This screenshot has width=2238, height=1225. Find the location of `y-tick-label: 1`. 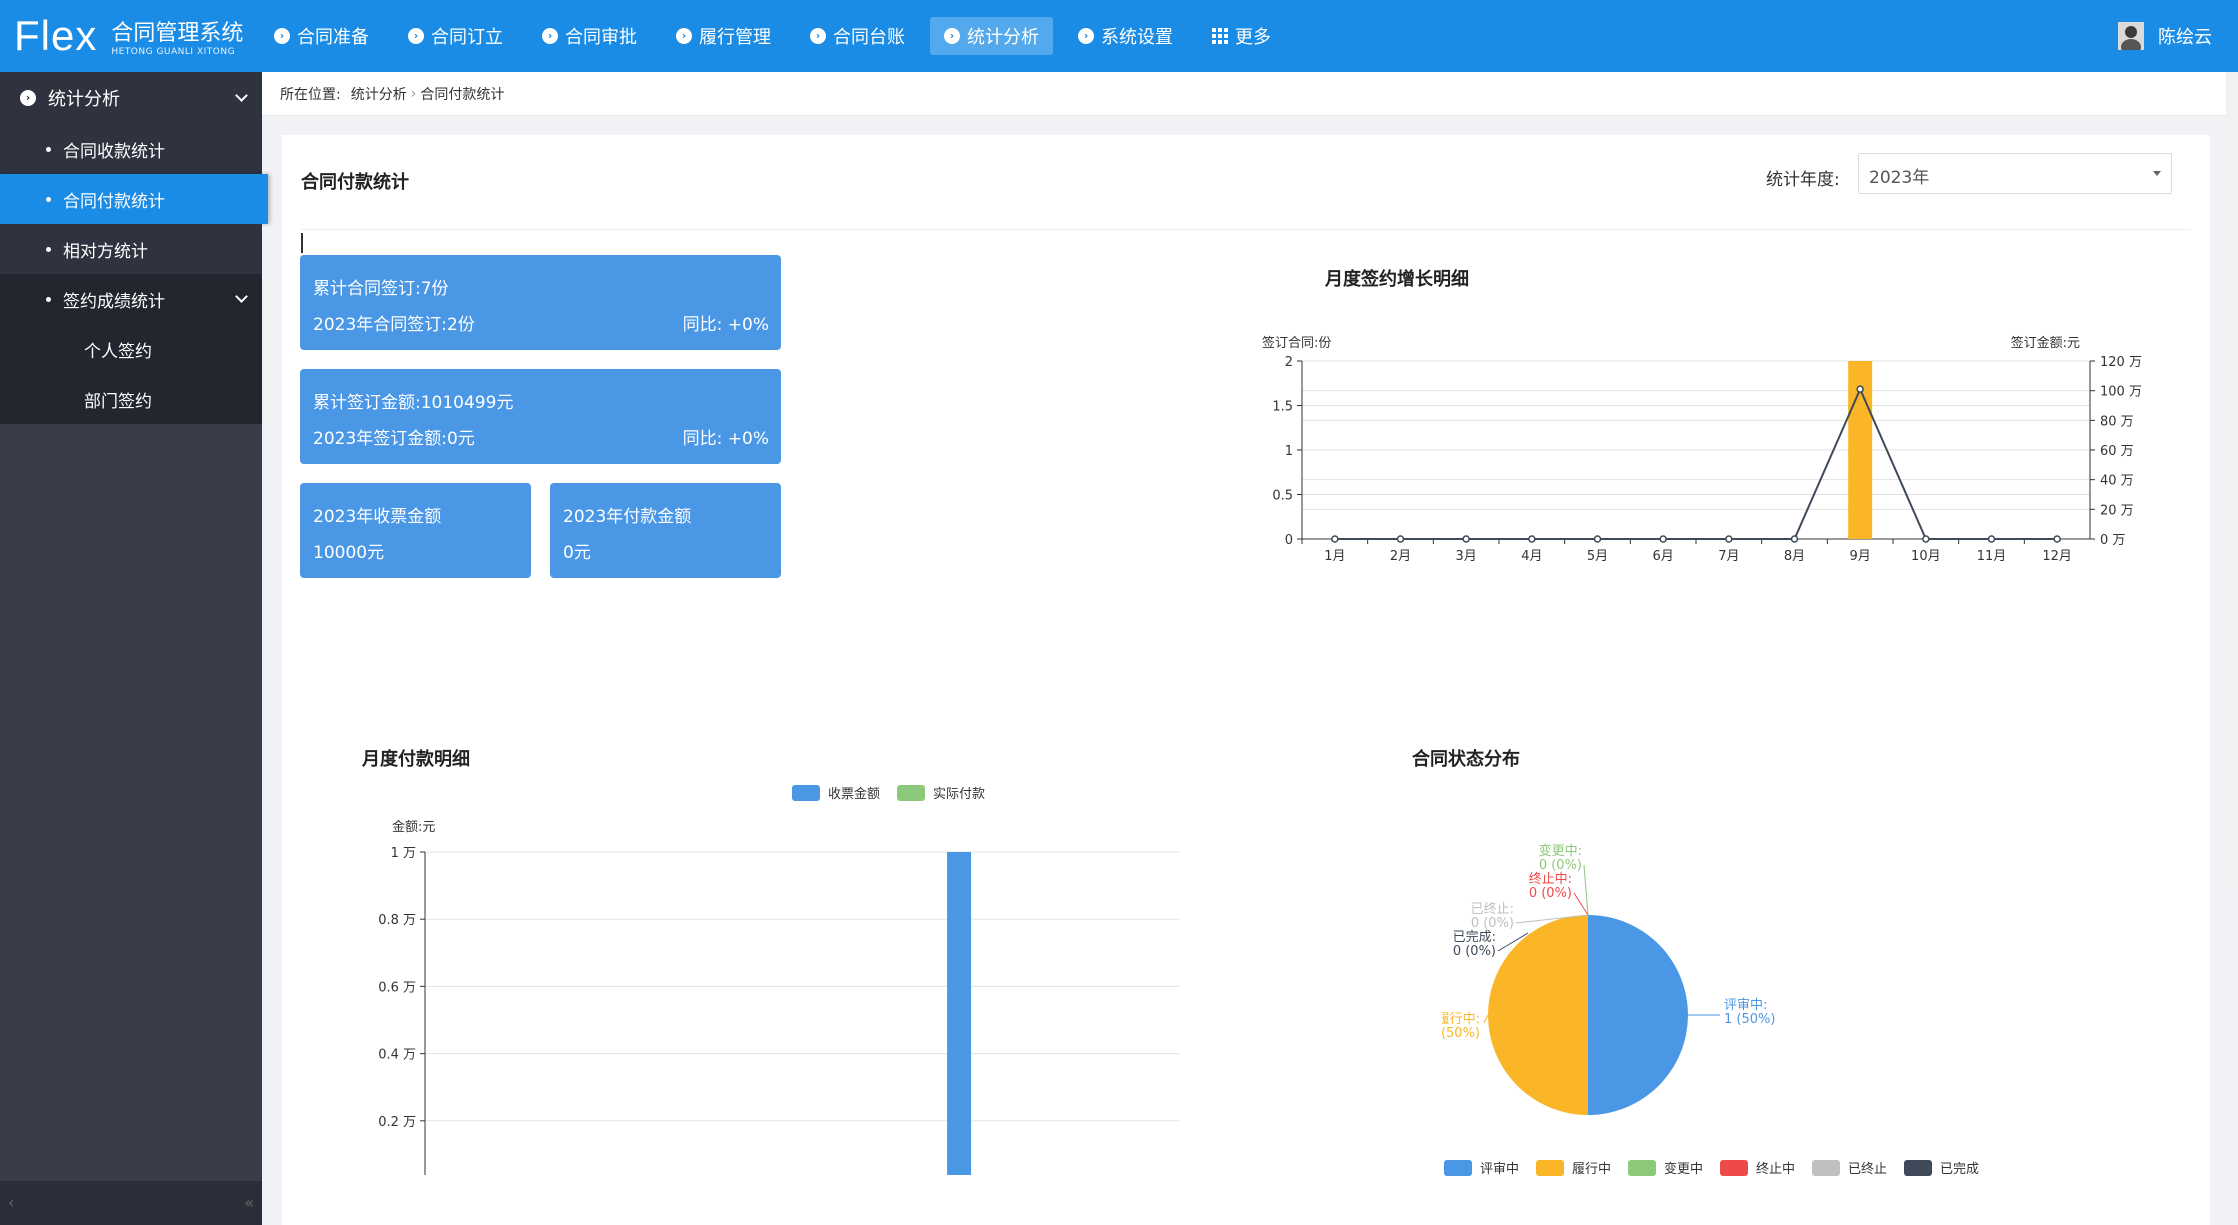

y-tick-label: 1 is located at coordinates (1289, 451).